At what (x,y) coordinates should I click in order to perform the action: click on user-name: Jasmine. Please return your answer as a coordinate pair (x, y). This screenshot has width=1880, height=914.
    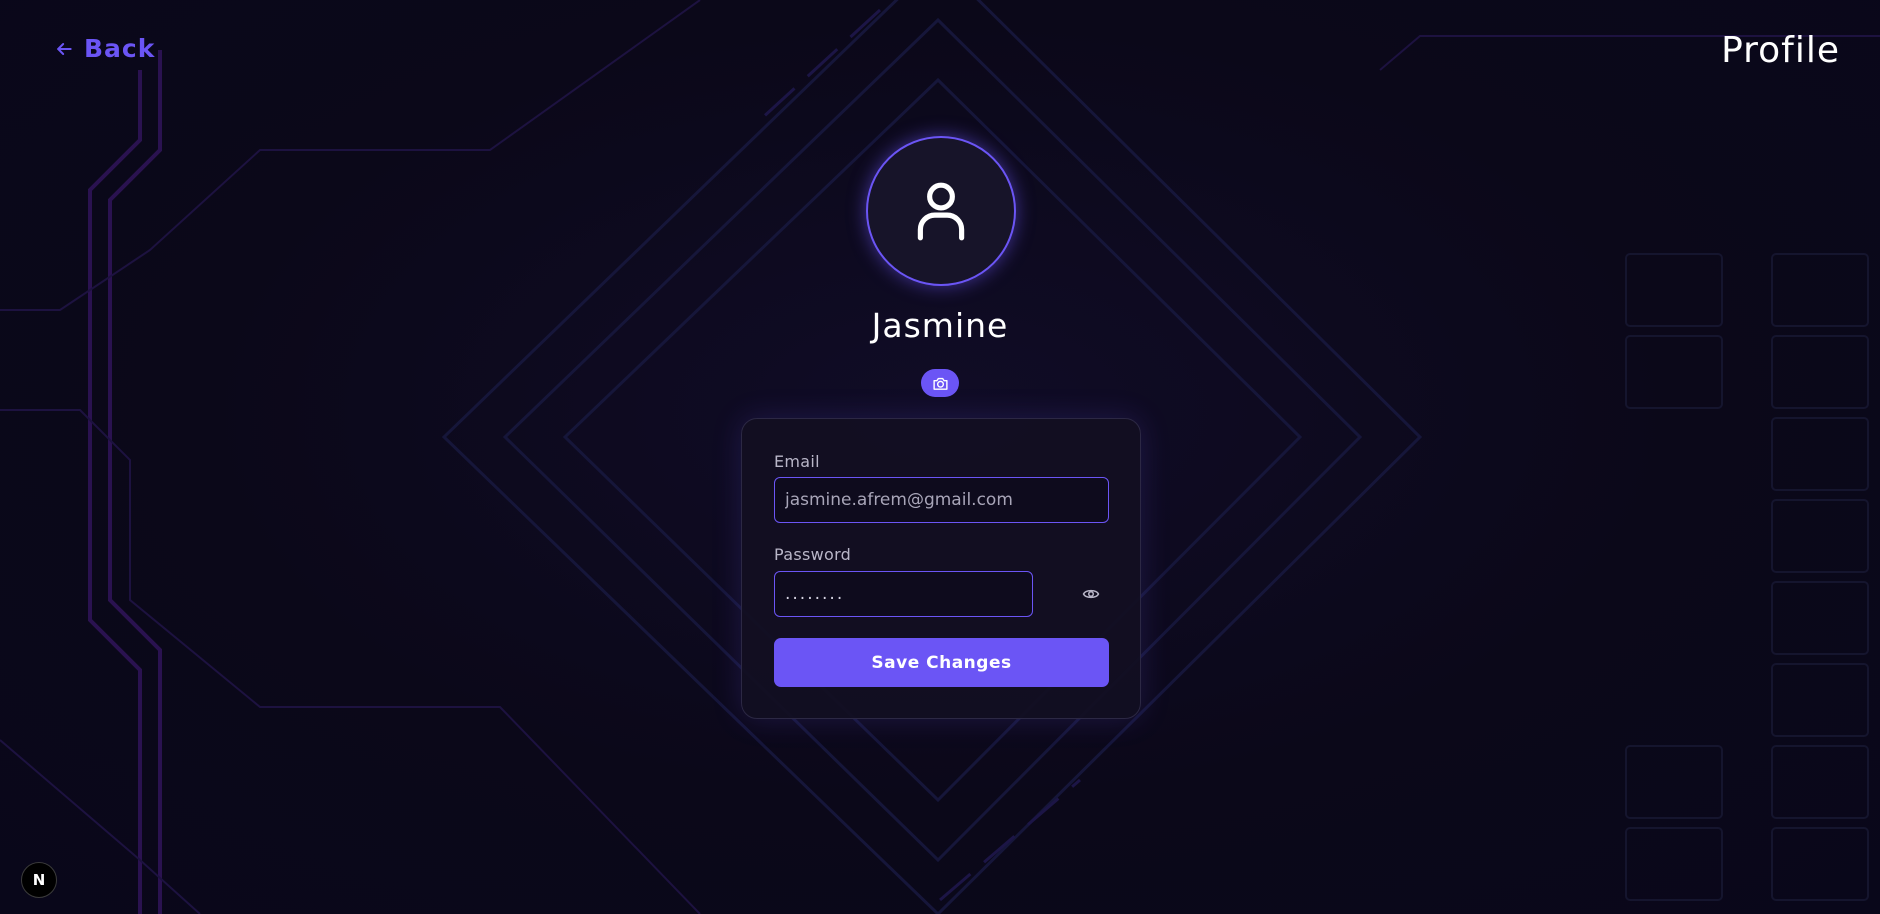
    Looking at the image, I should click on (940, 325).